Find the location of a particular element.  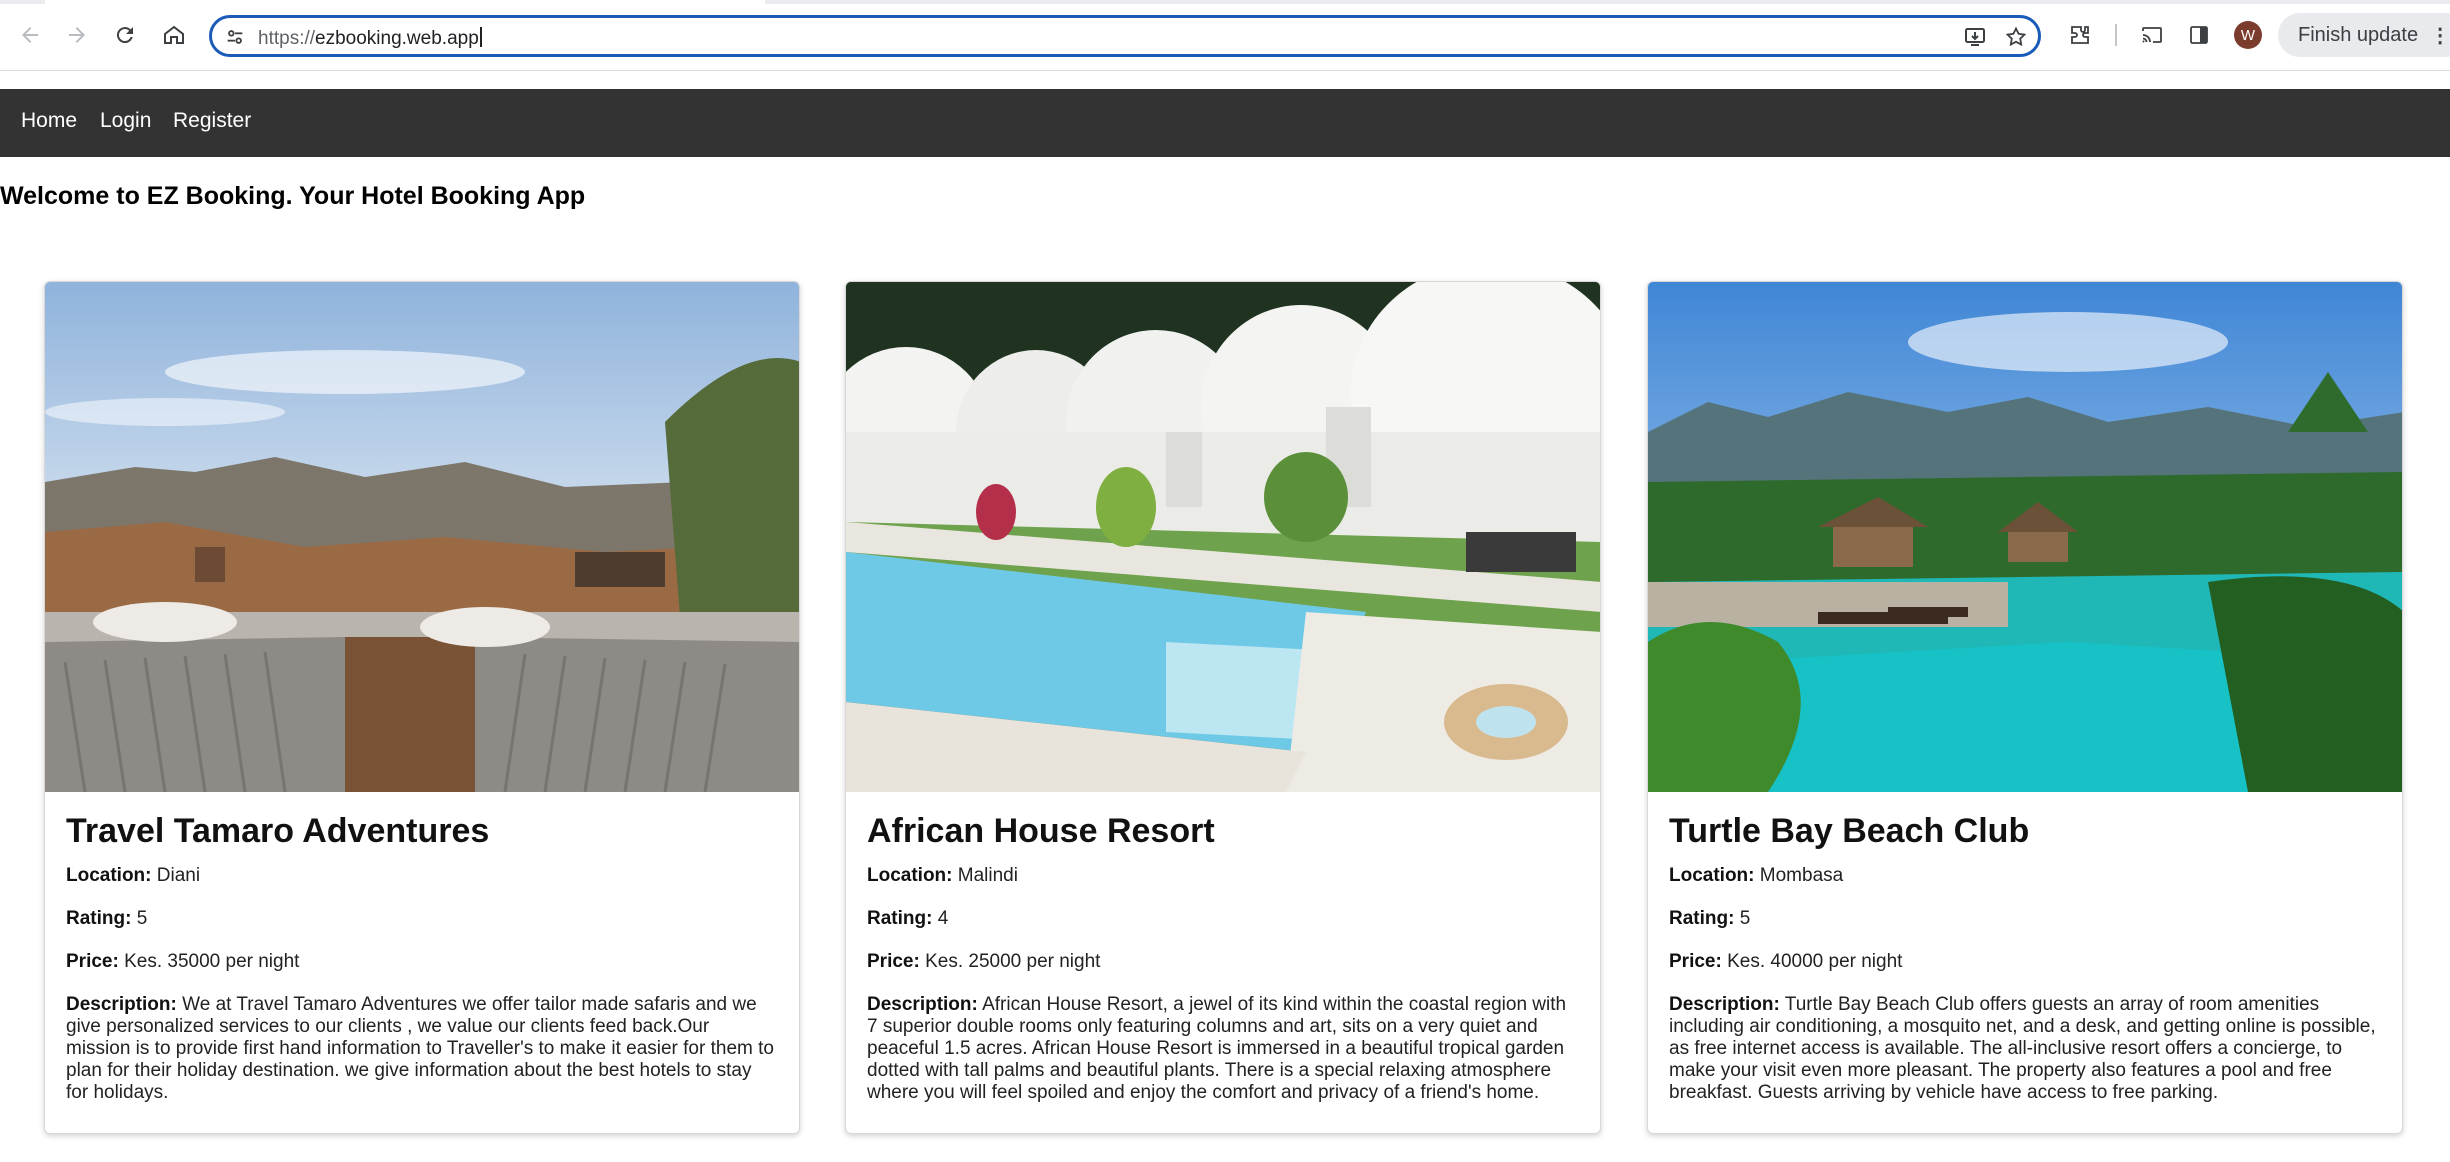

home-button is located at coordinates (174, 35).